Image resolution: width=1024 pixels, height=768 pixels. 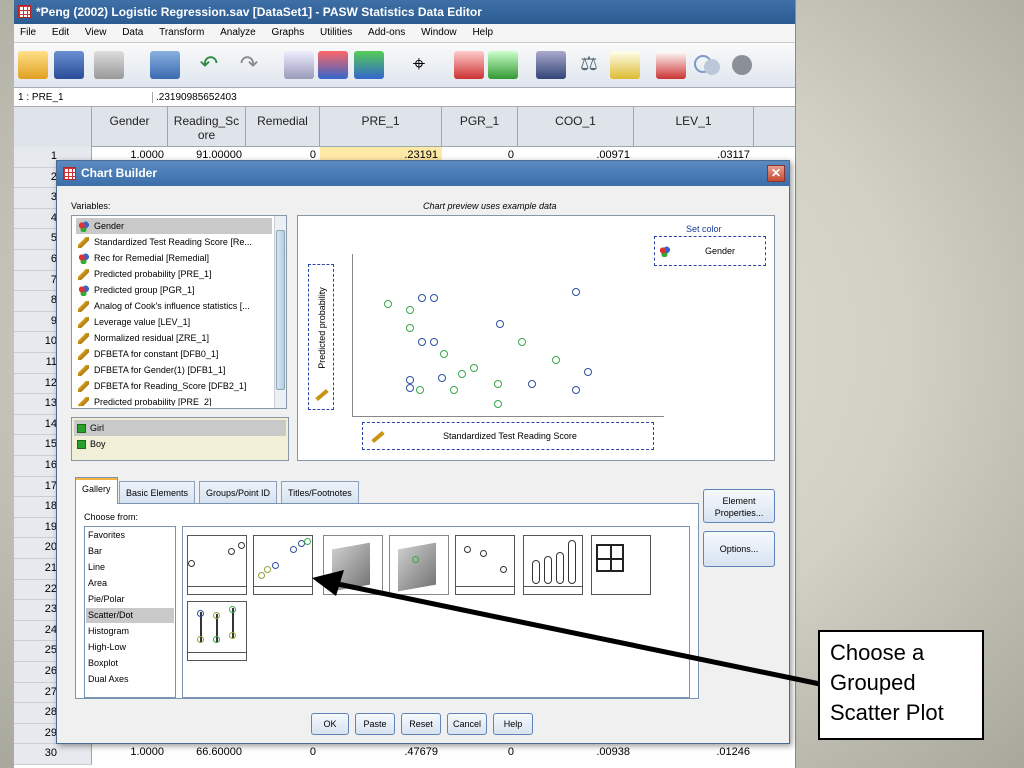 What do you see at coordinates (873, 682) in the screenshot?
I see `callout-line-2: Grouped` at bounding box center [873, 682].